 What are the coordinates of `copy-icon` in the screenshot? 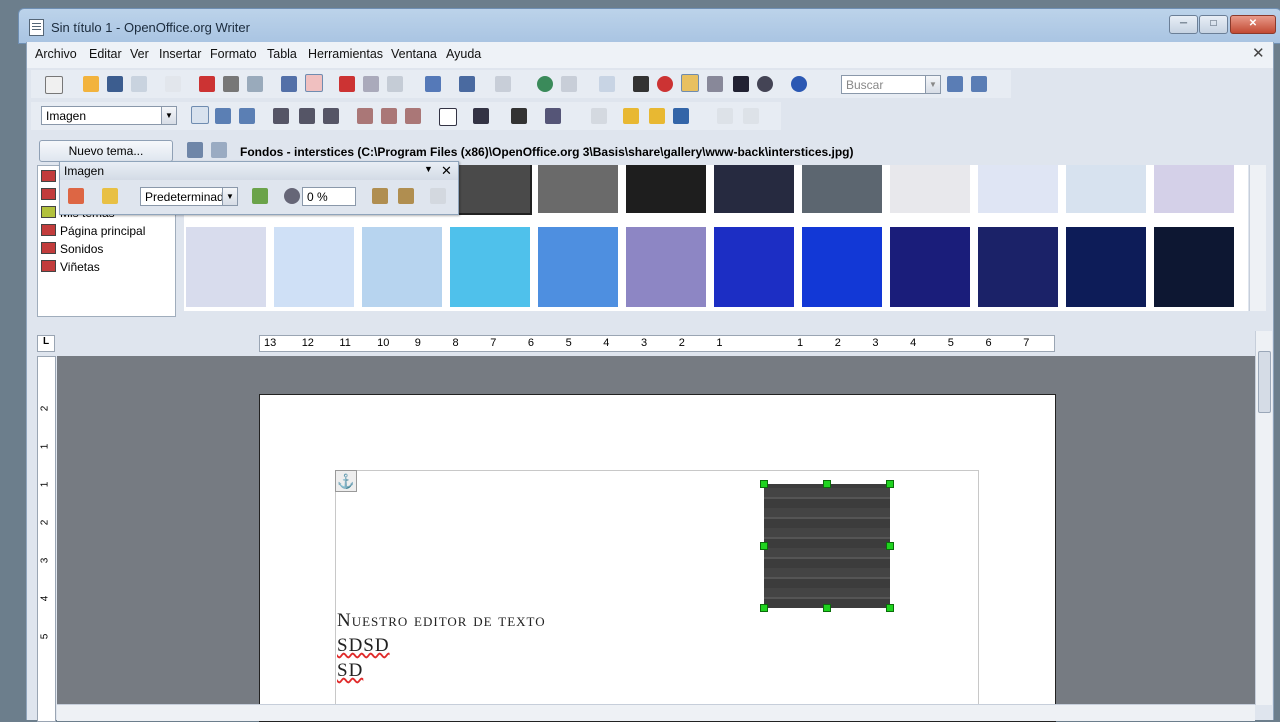 It's located at (371, 84).